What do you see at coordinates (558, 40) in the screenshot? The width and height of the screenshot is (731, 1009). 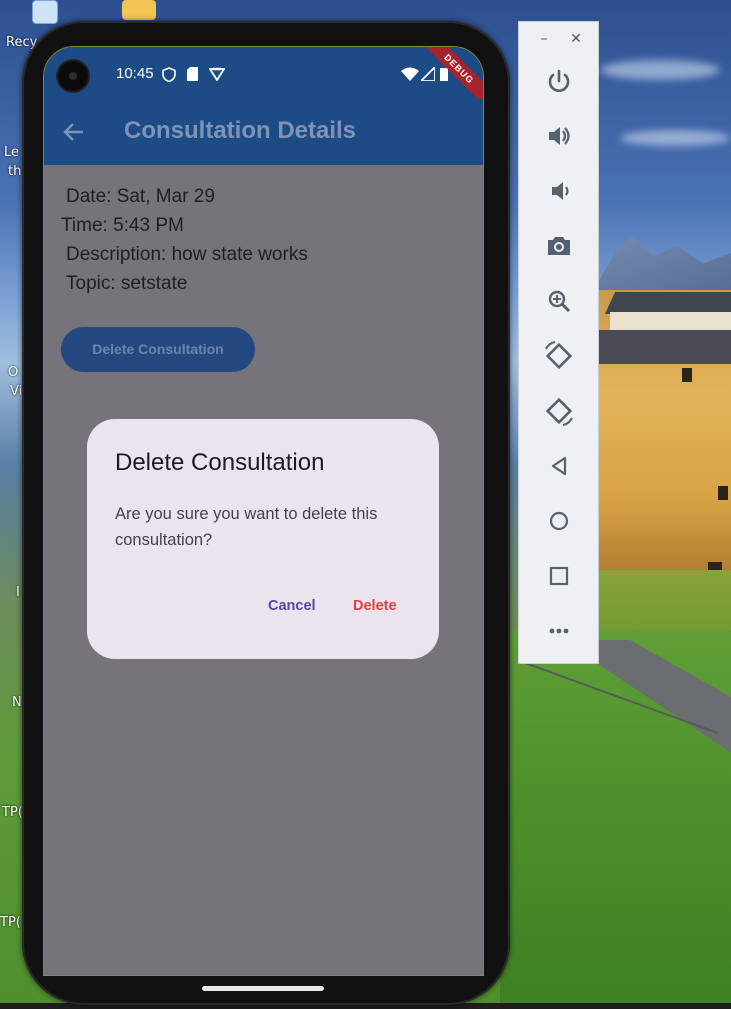 I see `emulator-window-controls: – ✕` at bounding box center [558, 40].